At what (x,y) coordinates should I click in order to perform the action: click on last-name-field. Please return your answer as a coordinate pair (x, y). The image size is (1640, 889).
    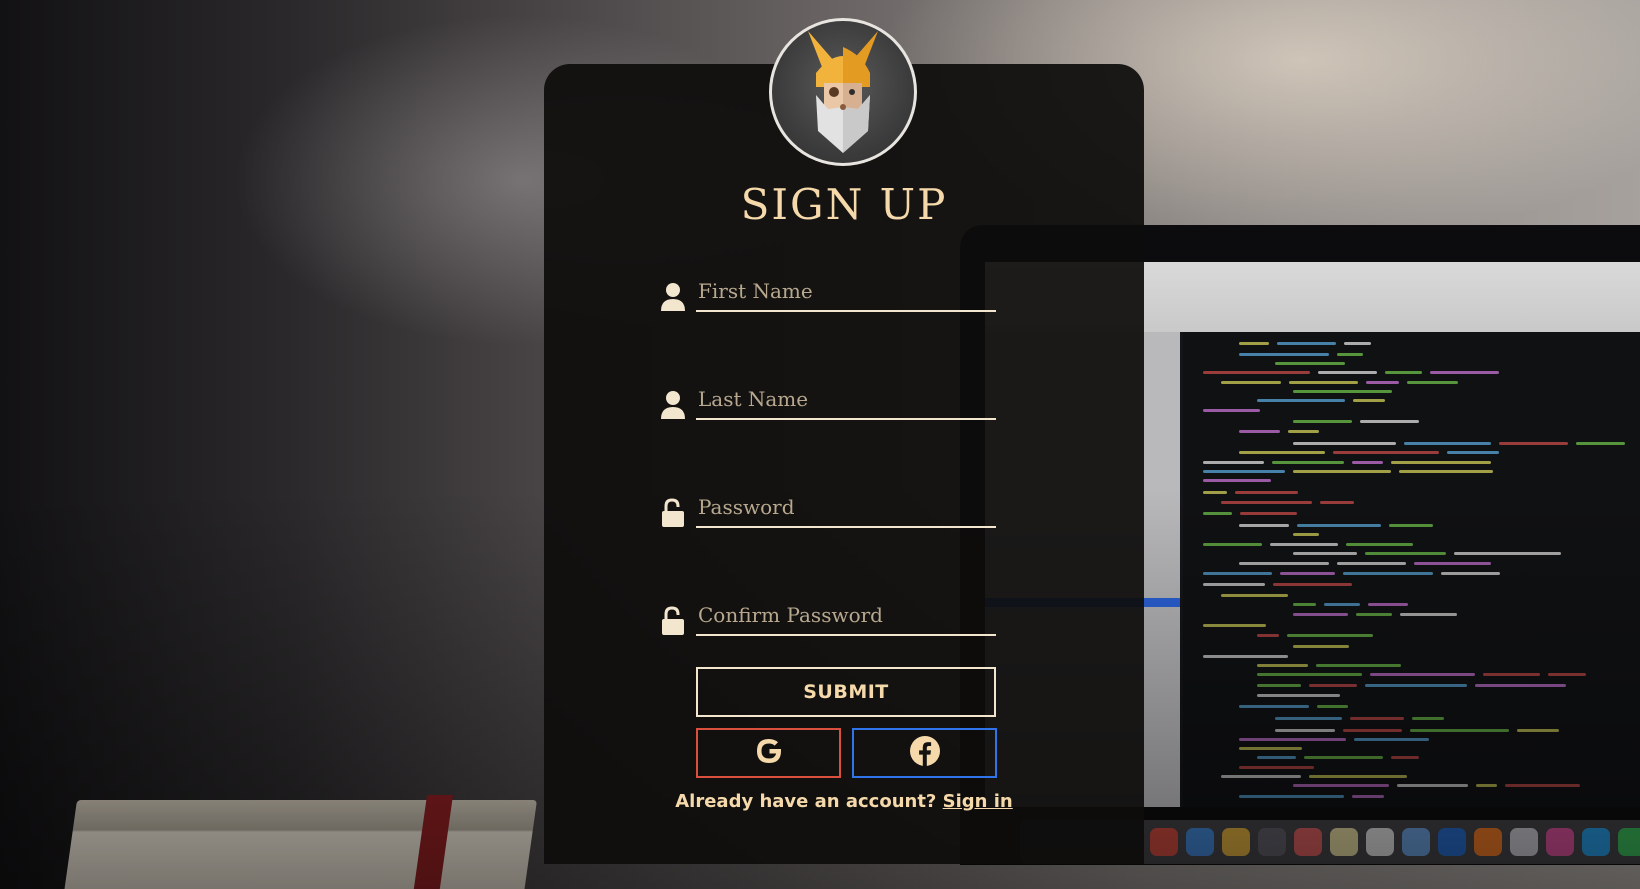
    Looking at the image, I should click on (828, 400).